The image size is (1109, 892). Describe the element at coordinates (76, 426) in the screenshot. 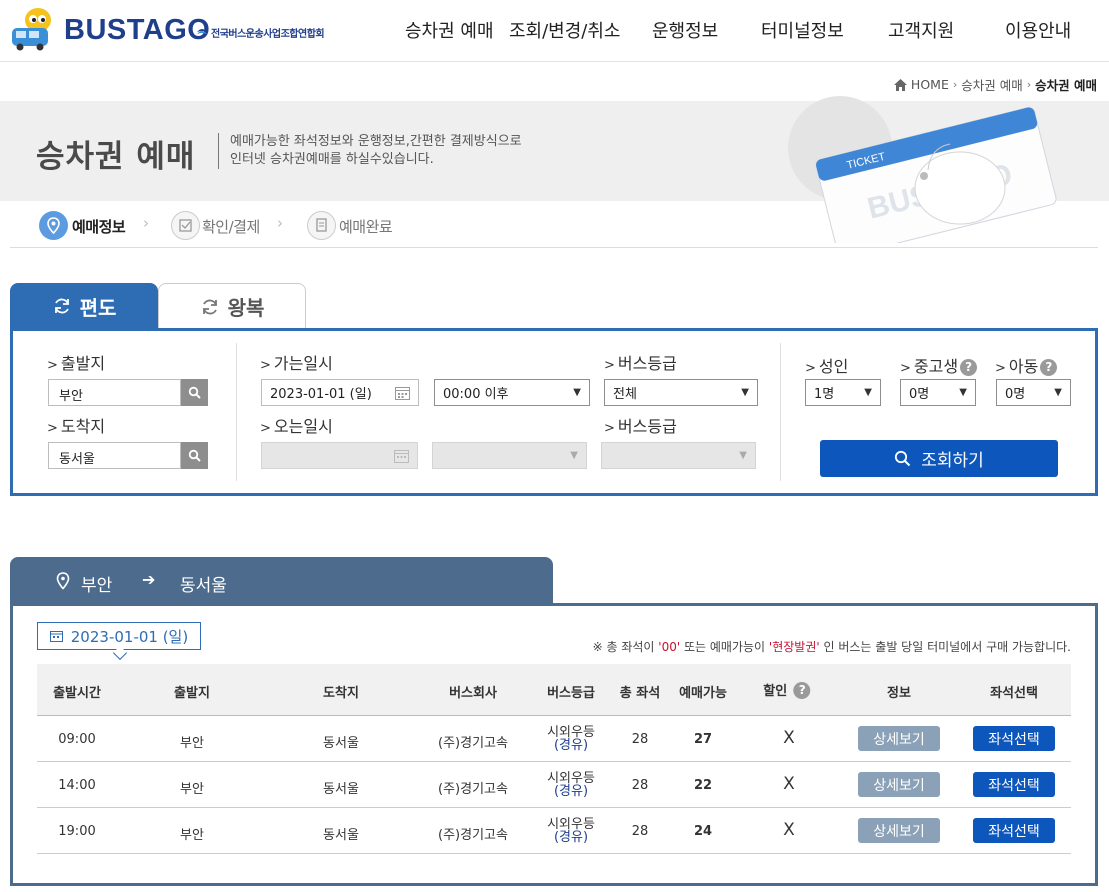

I see `arrival-label: > 도착지` at that location.